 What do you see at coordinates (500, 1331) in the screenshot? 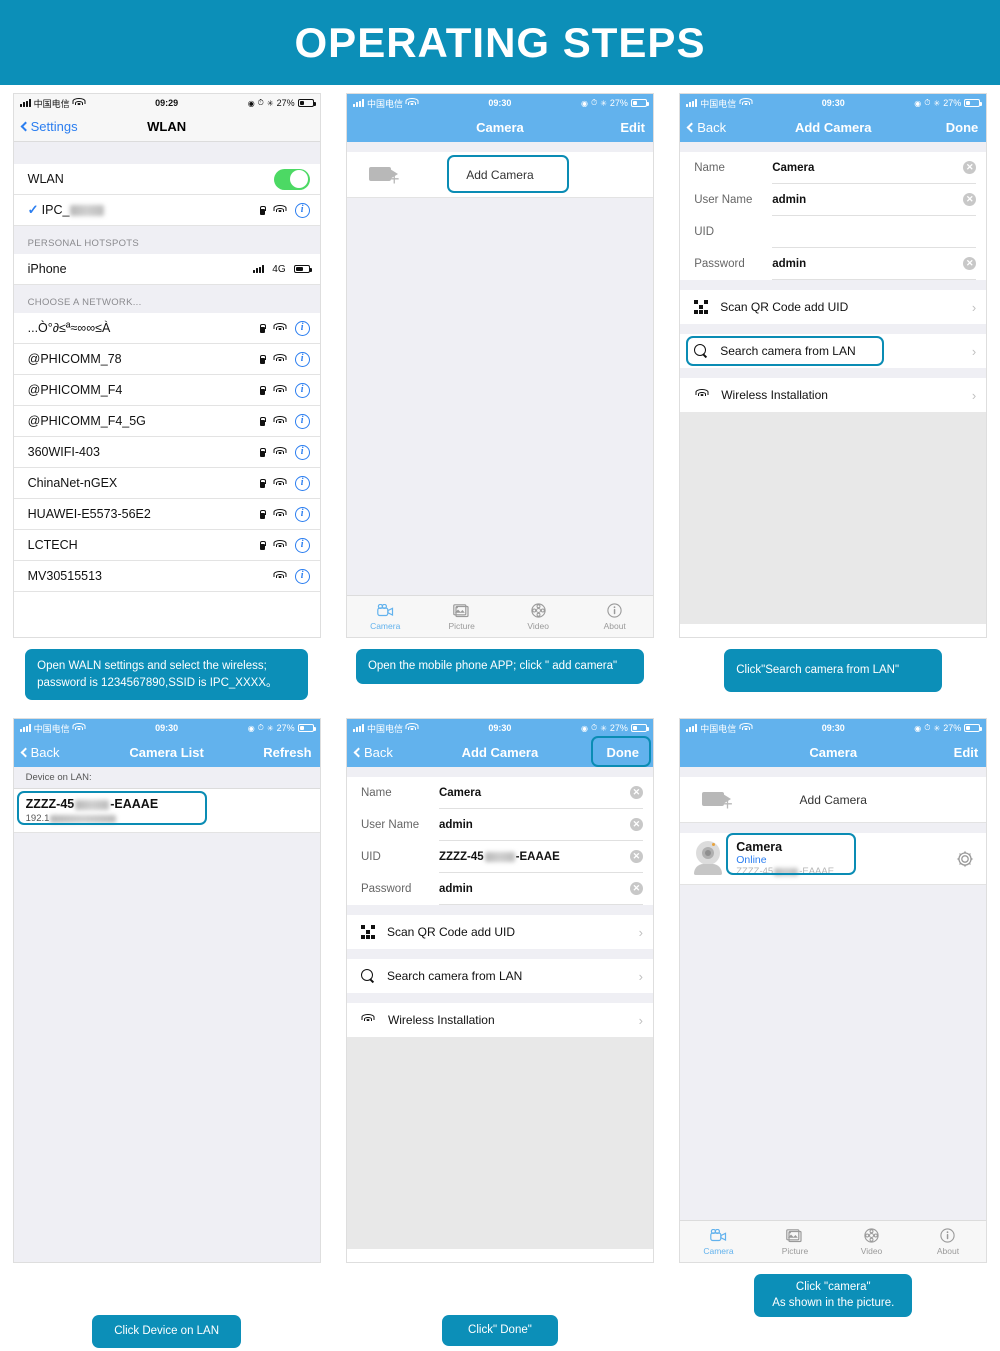
I see `caption-wrap: Click" Done"` at bounding box center [500, 1331].